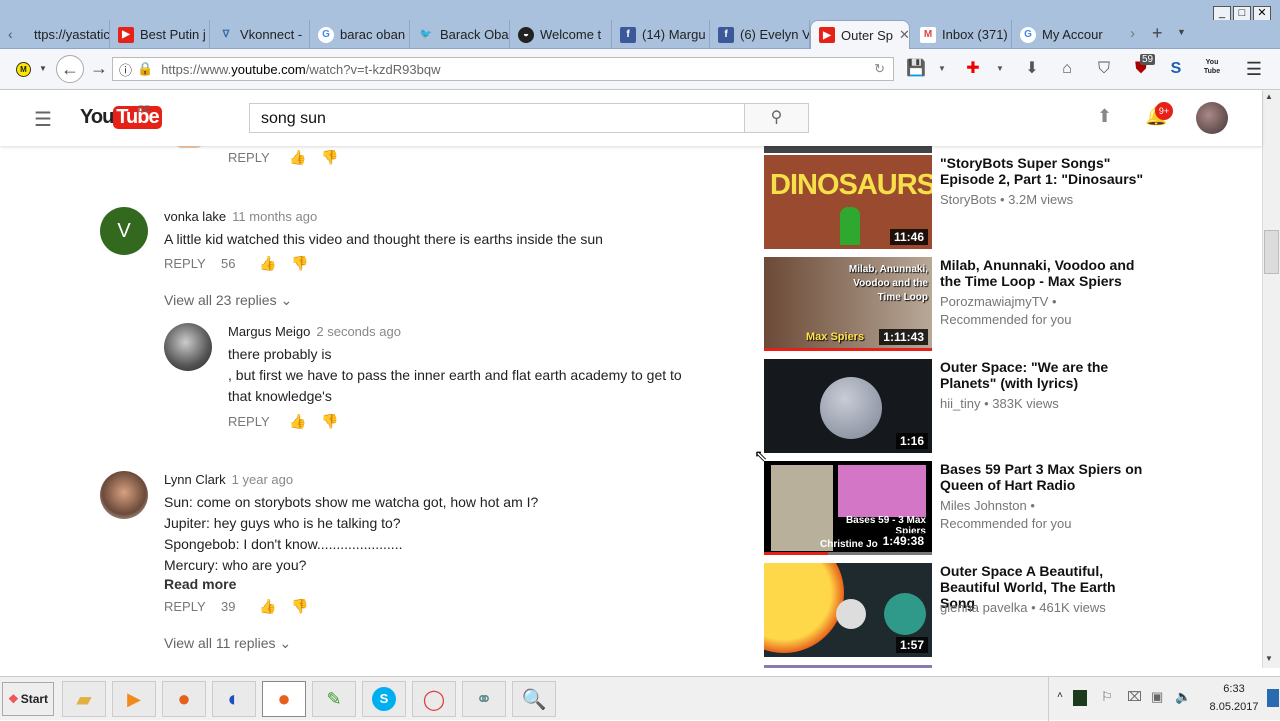  What do you see at coordinates (860, 34) in the screenshot?
I see `tab-outer-space-active: ▶ Outer Sp ✕` at bounding box center [860, 34].